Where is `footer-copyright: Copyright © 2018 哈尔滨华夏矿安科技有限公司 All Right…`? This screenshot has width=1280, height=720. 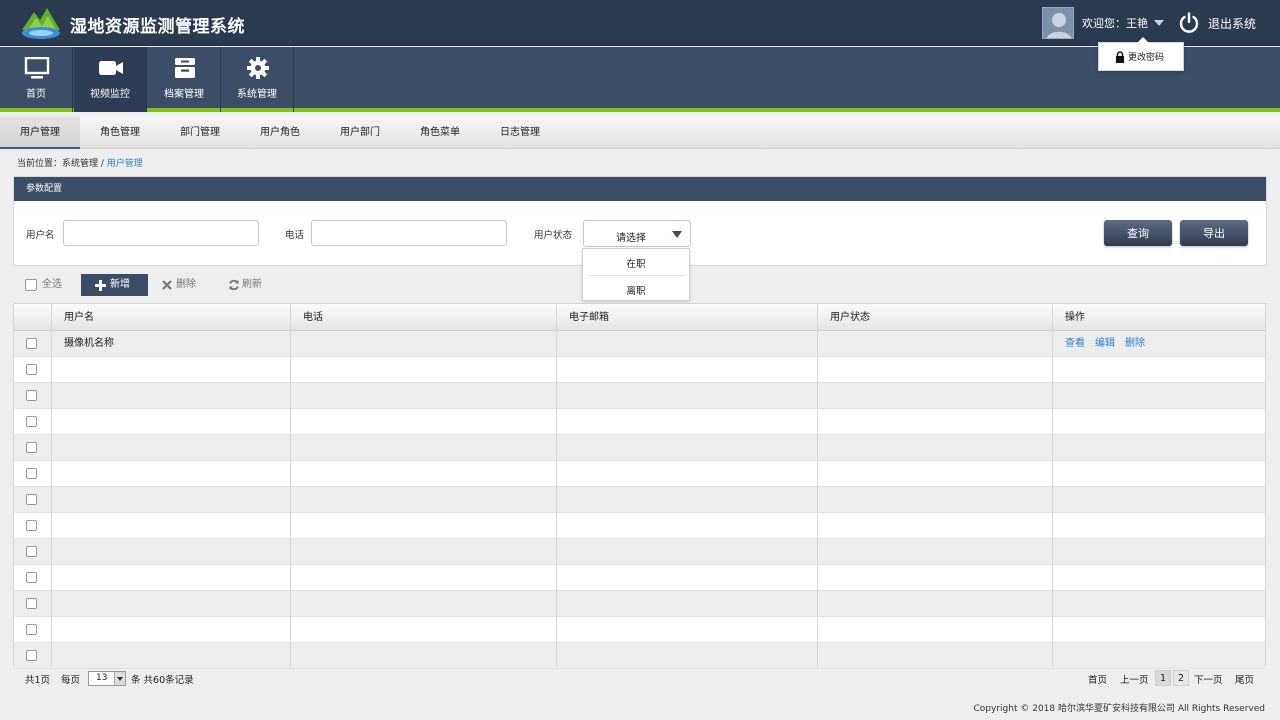
footer-copyright: Copyright © 2018 哈尔滨华夏矿安科技有限公司 All Right… is located at coordinates (1119, 709).